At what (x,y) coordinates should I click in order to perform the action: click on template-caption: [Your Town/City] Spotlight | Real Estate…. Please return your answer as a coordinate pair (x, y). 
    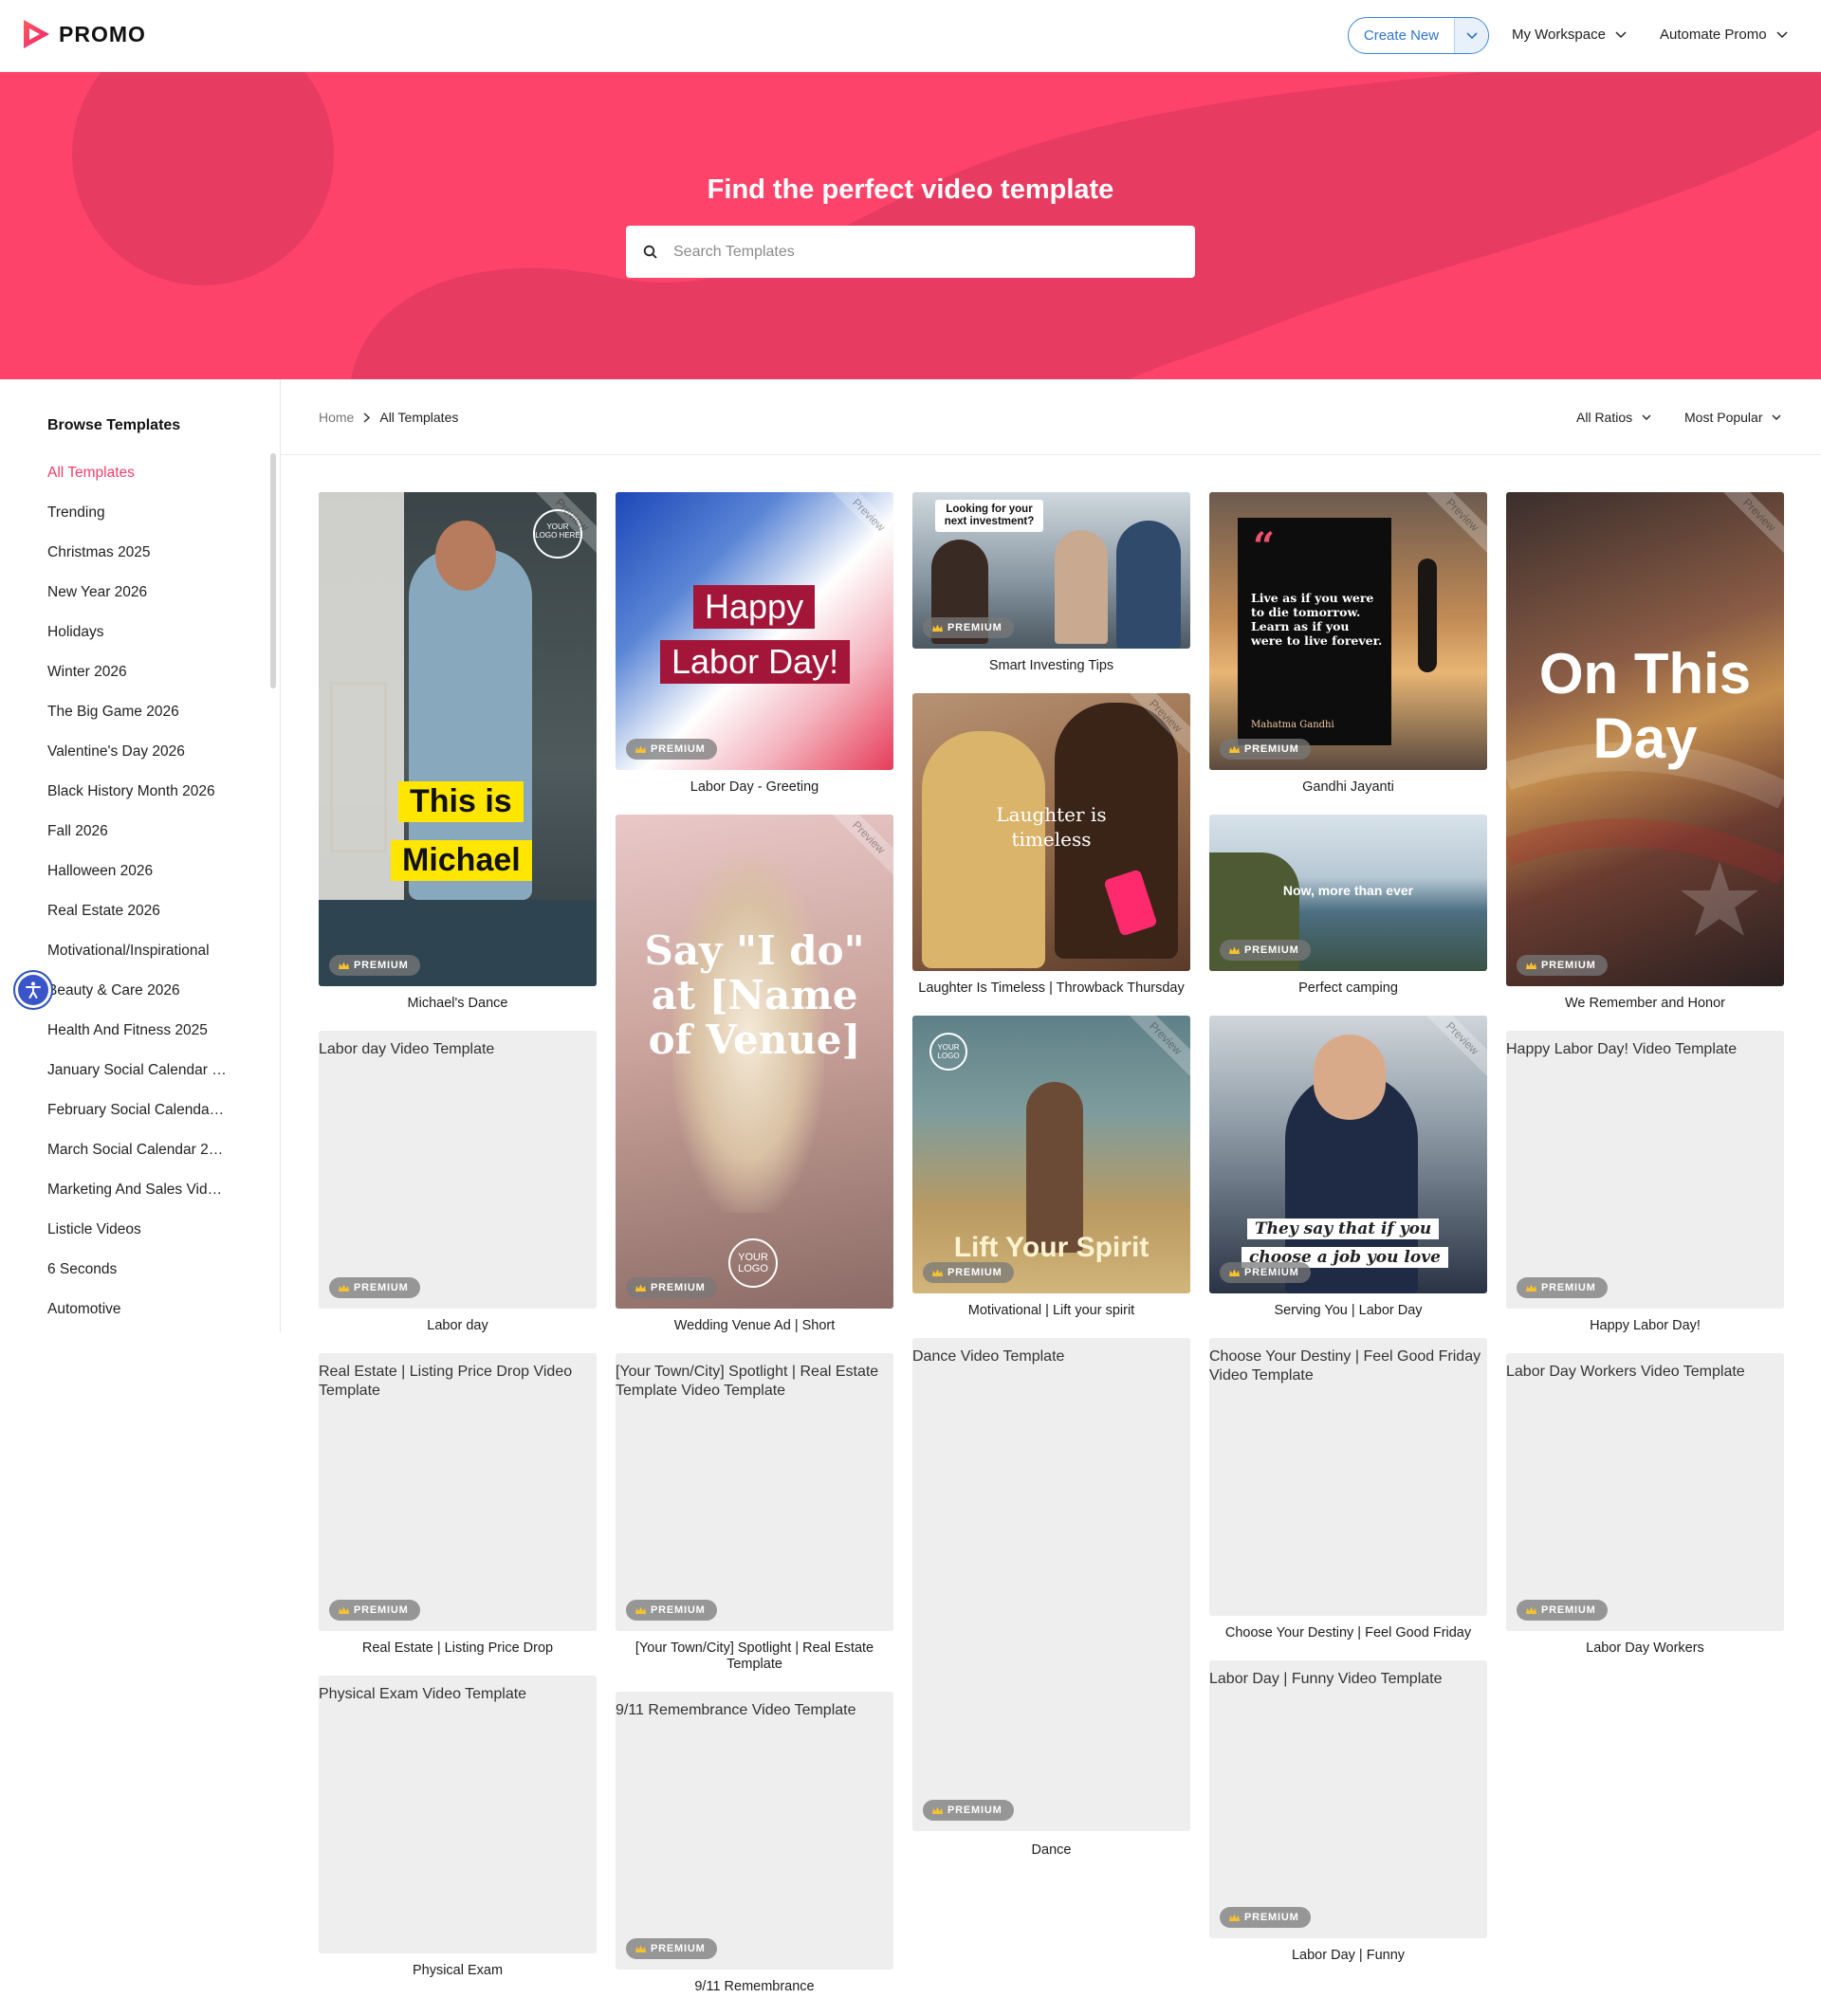
    Looking at the image, I should click on (754, 1656).